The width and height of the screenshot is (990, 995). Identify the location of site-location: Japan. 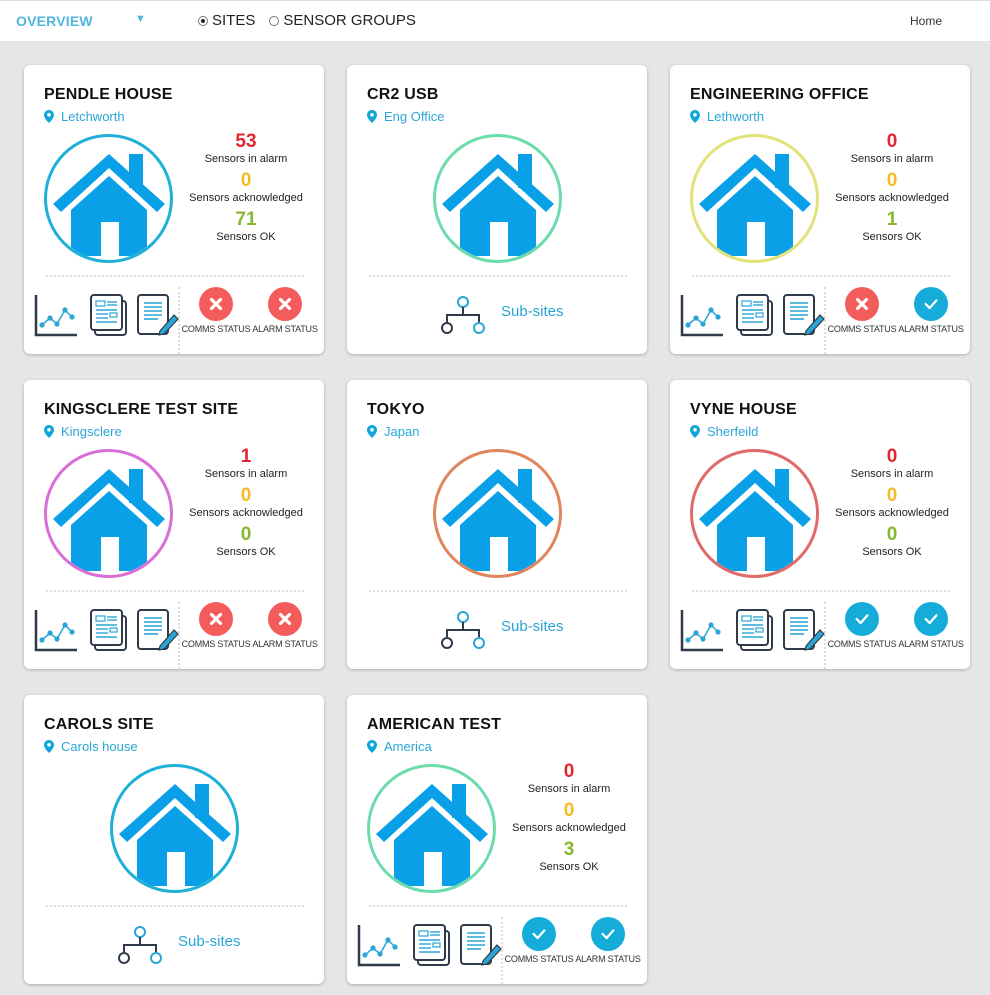
(393, 431).